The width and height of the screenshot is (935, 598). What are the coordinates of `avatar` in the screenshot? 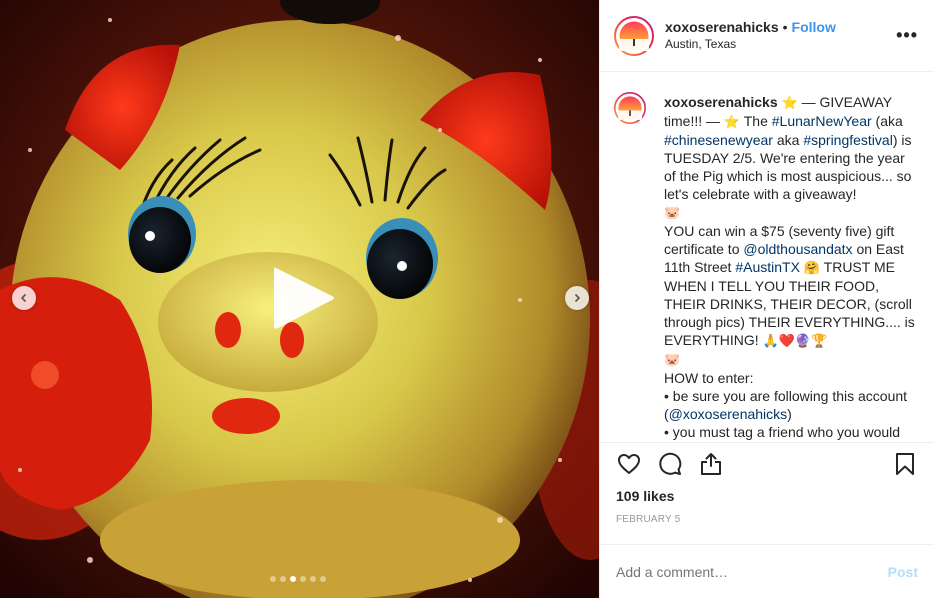 It's located at (634, 35).